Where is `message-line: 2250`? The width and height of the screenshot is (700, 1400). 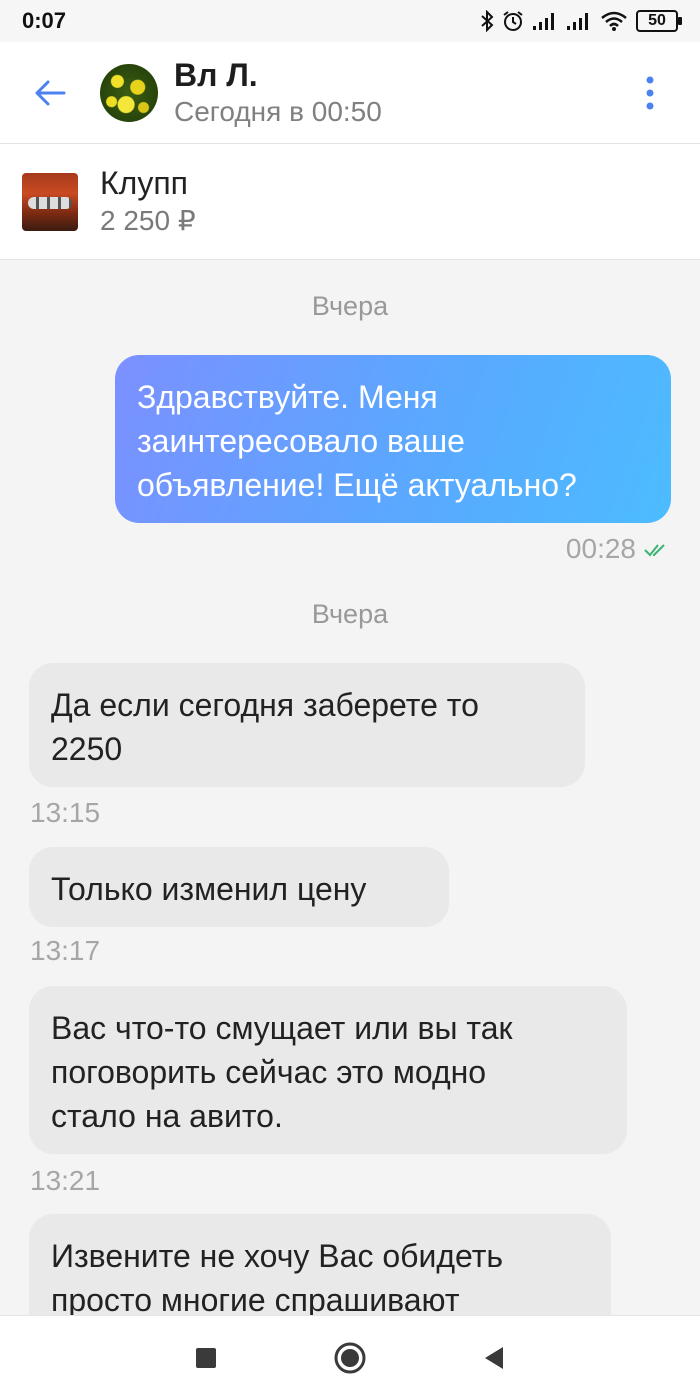 message-line: 2250 is located at coordinates (87, 749).